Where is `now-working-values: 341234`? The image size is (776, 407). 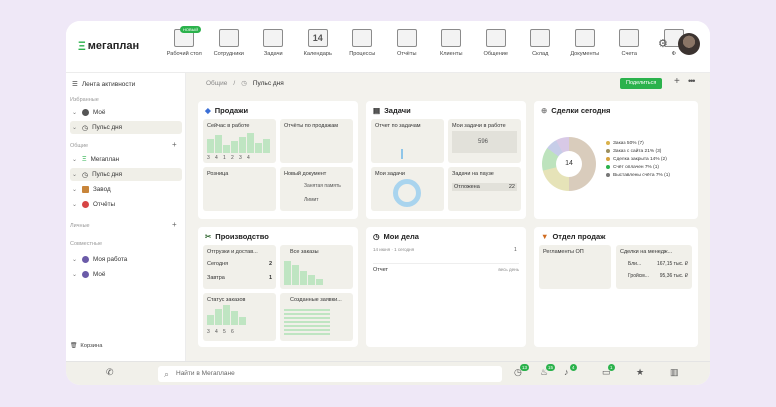
now-working-values: 341234 is located at coordinates (231, 158).